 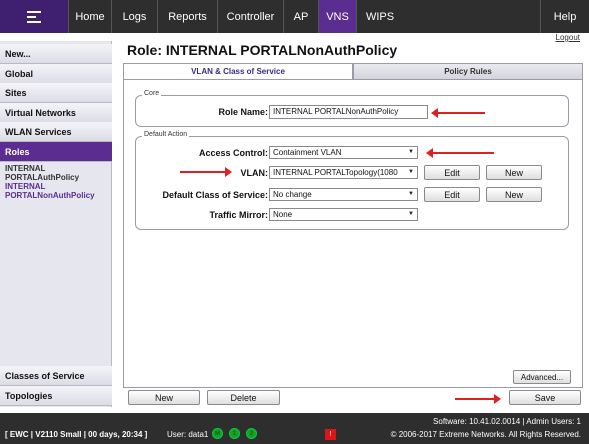 I want to click on traffic-mirror-label: Traffic Mirror:, so click(x=238, y=215).